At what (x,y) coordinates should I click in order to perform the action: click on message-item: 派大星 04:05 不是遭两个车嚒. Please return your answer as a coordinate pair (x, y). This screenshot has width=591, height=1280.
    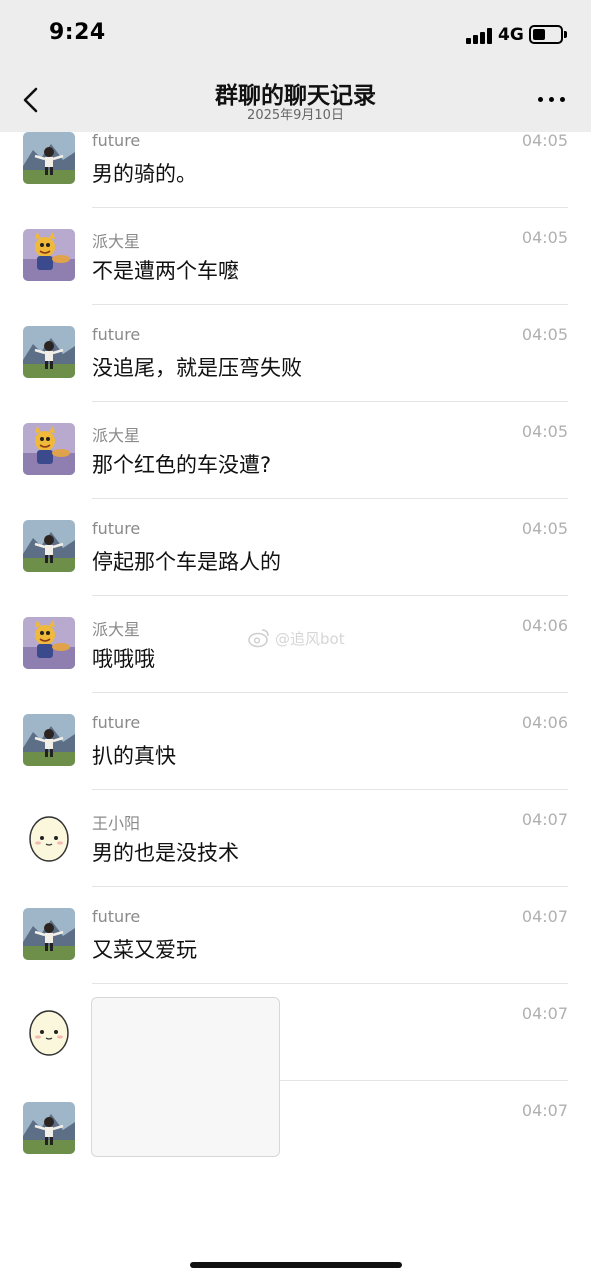
    Looking at the image, I should click on (295, 277).